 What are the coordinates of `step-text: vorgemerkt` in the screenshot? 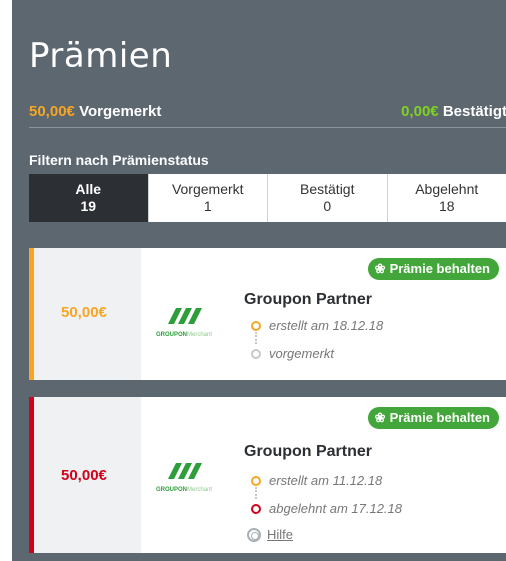 It's located at (302, 353).